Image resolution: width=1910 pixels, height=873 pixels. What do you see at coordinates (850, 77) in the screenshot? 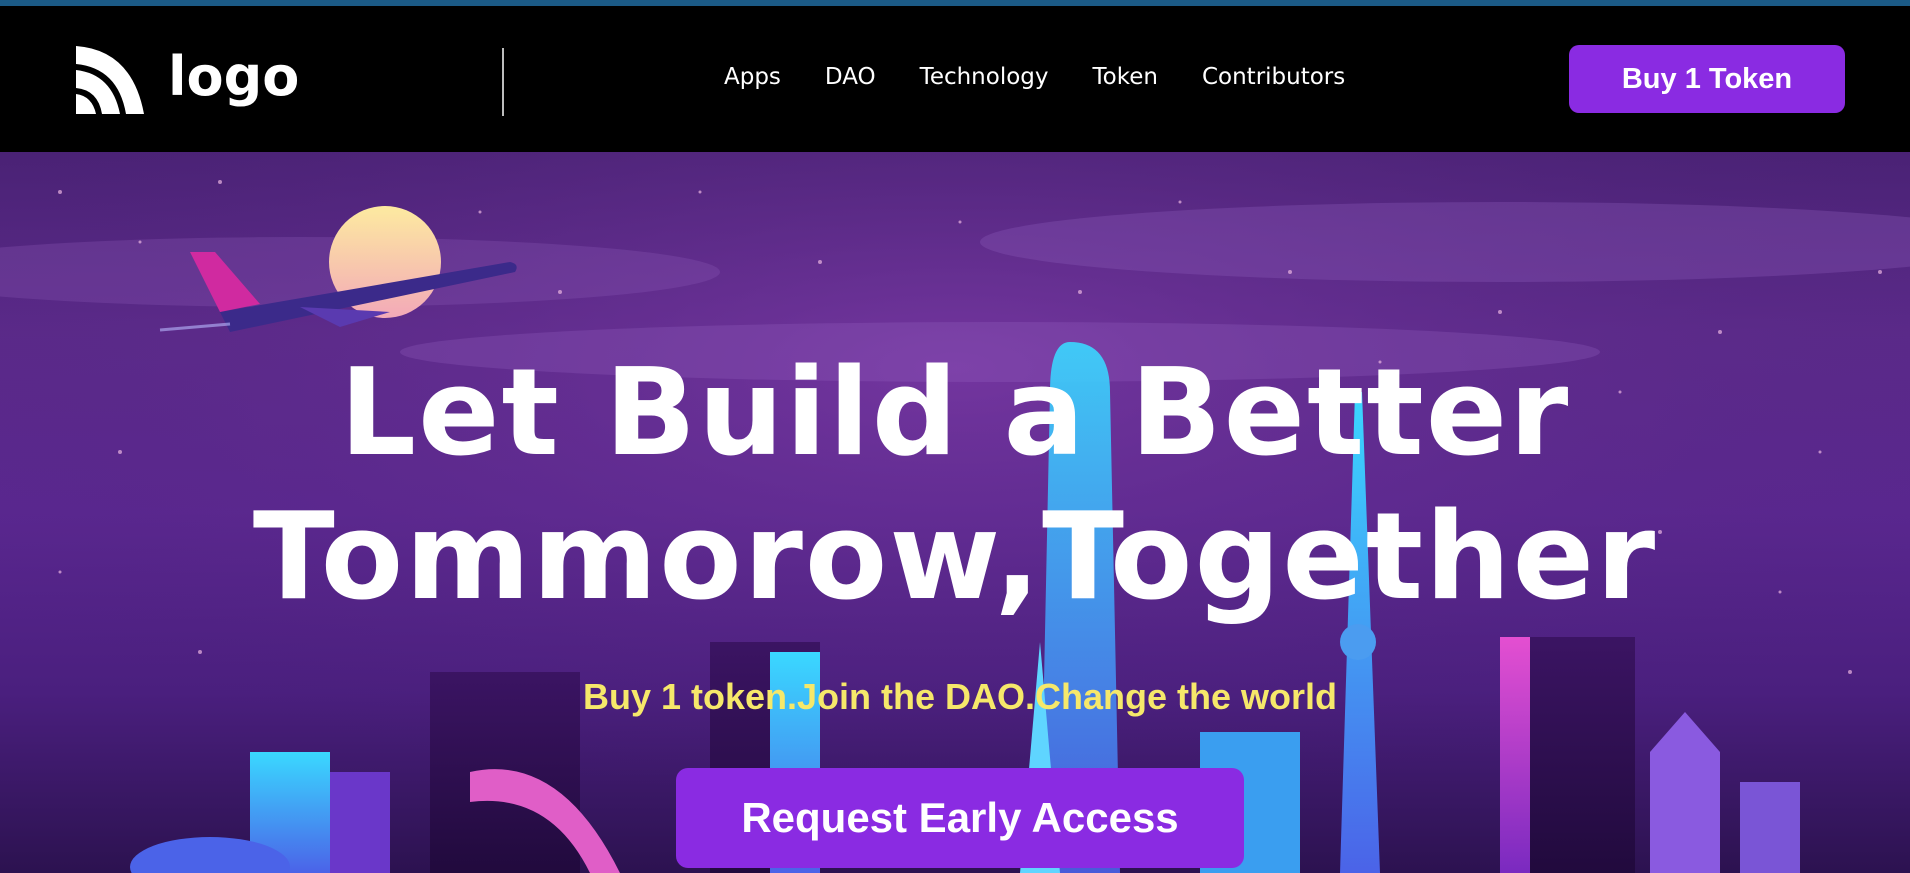
I see `nav-link-dao: DAO` at bounding box center [850, 77].